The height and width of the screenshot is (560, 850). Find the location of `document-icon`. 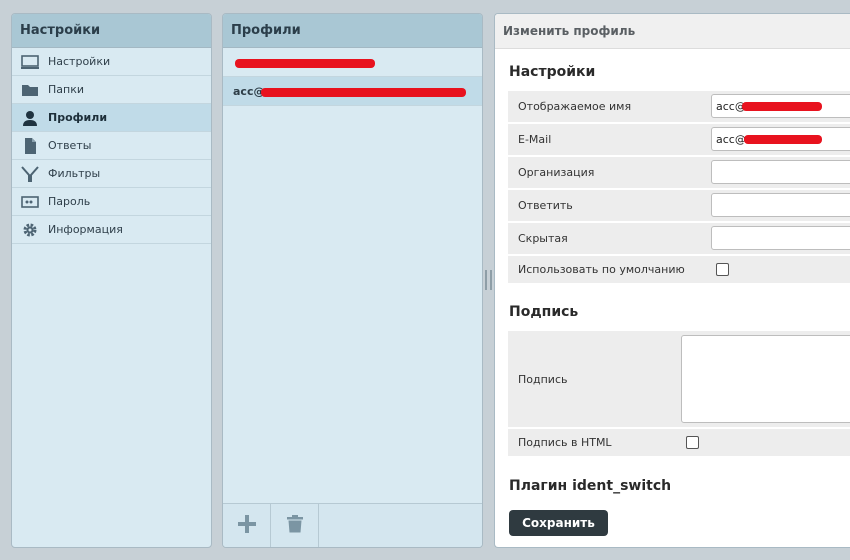

document-icon is located at coordinates (30, 146).